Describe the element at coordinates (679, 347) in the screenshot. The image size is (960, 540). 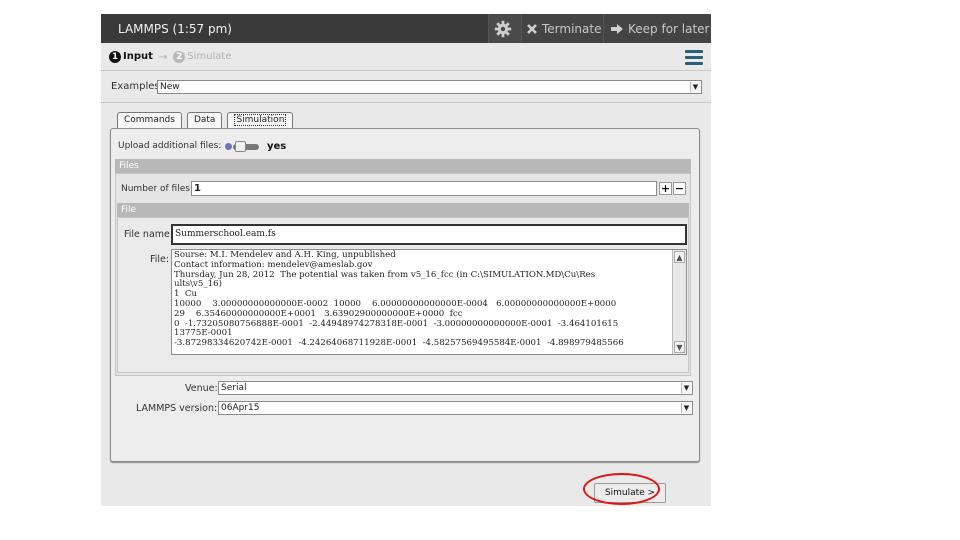
I see `scroll-down-icon: ▼` at that location.